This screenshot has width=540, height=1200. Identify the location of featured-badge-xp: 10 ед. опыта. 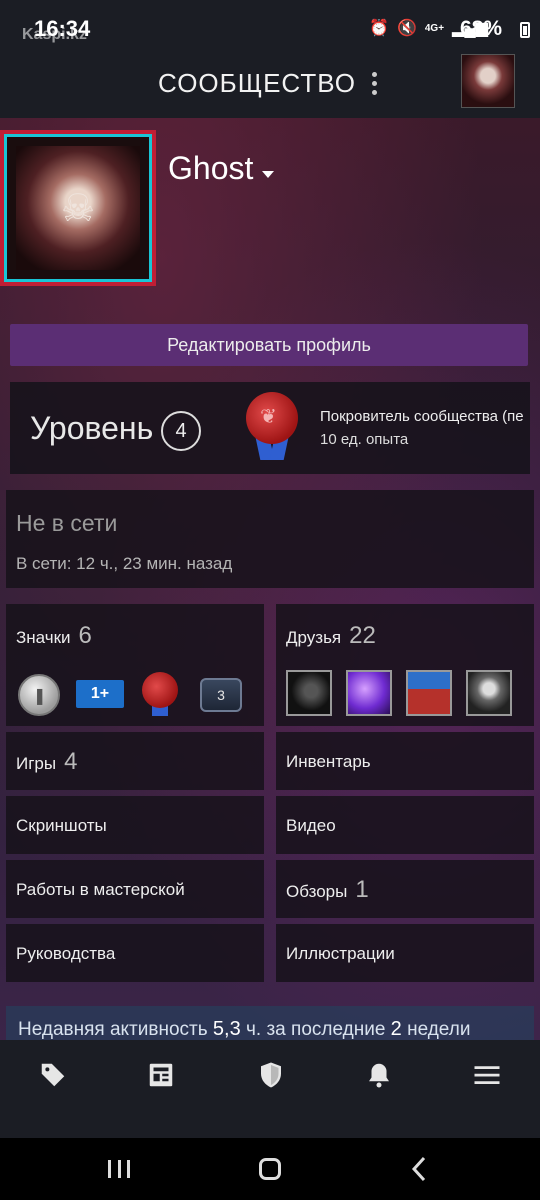
(364, 439).